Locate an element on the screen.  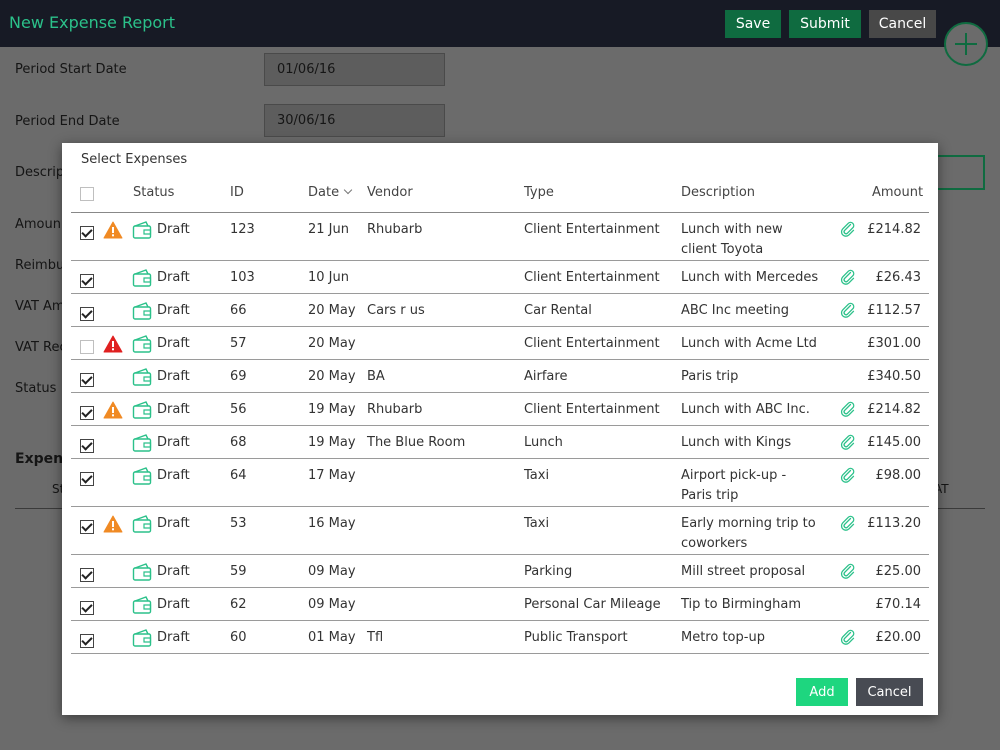
period-start-label: Period Start Date is located at coordinates (71, 69).